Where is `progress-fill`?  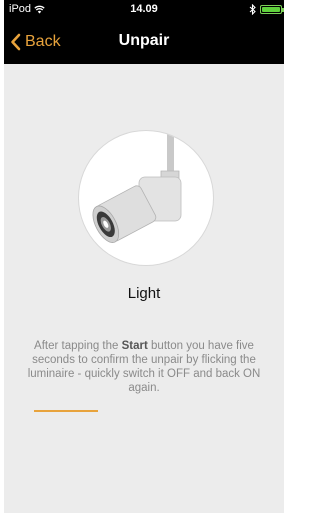
progress-fill is located at coordinates (66, 411).